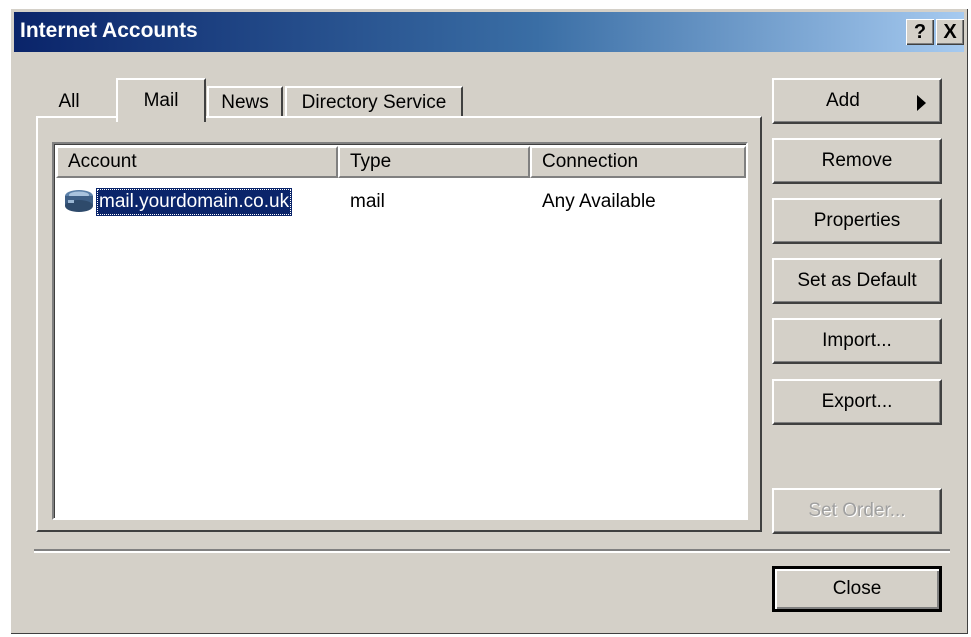 This screenshot has height=637, width=971. I want to click on separator, so click(492, 551).